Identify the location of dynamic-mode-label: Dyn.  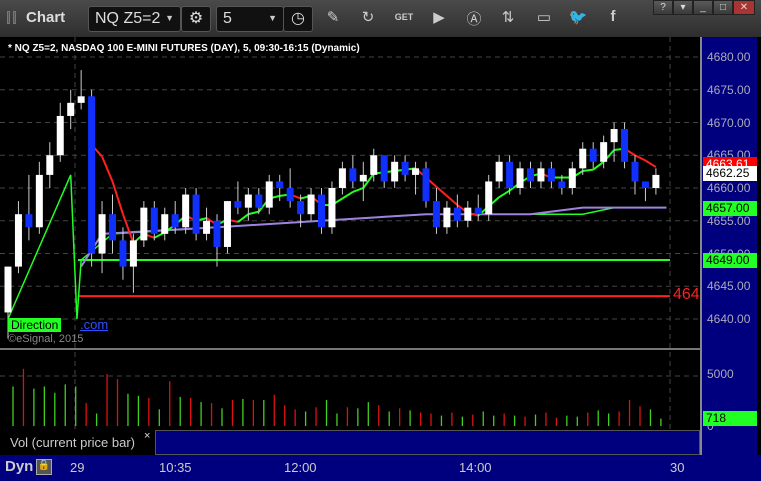
(19, 466).